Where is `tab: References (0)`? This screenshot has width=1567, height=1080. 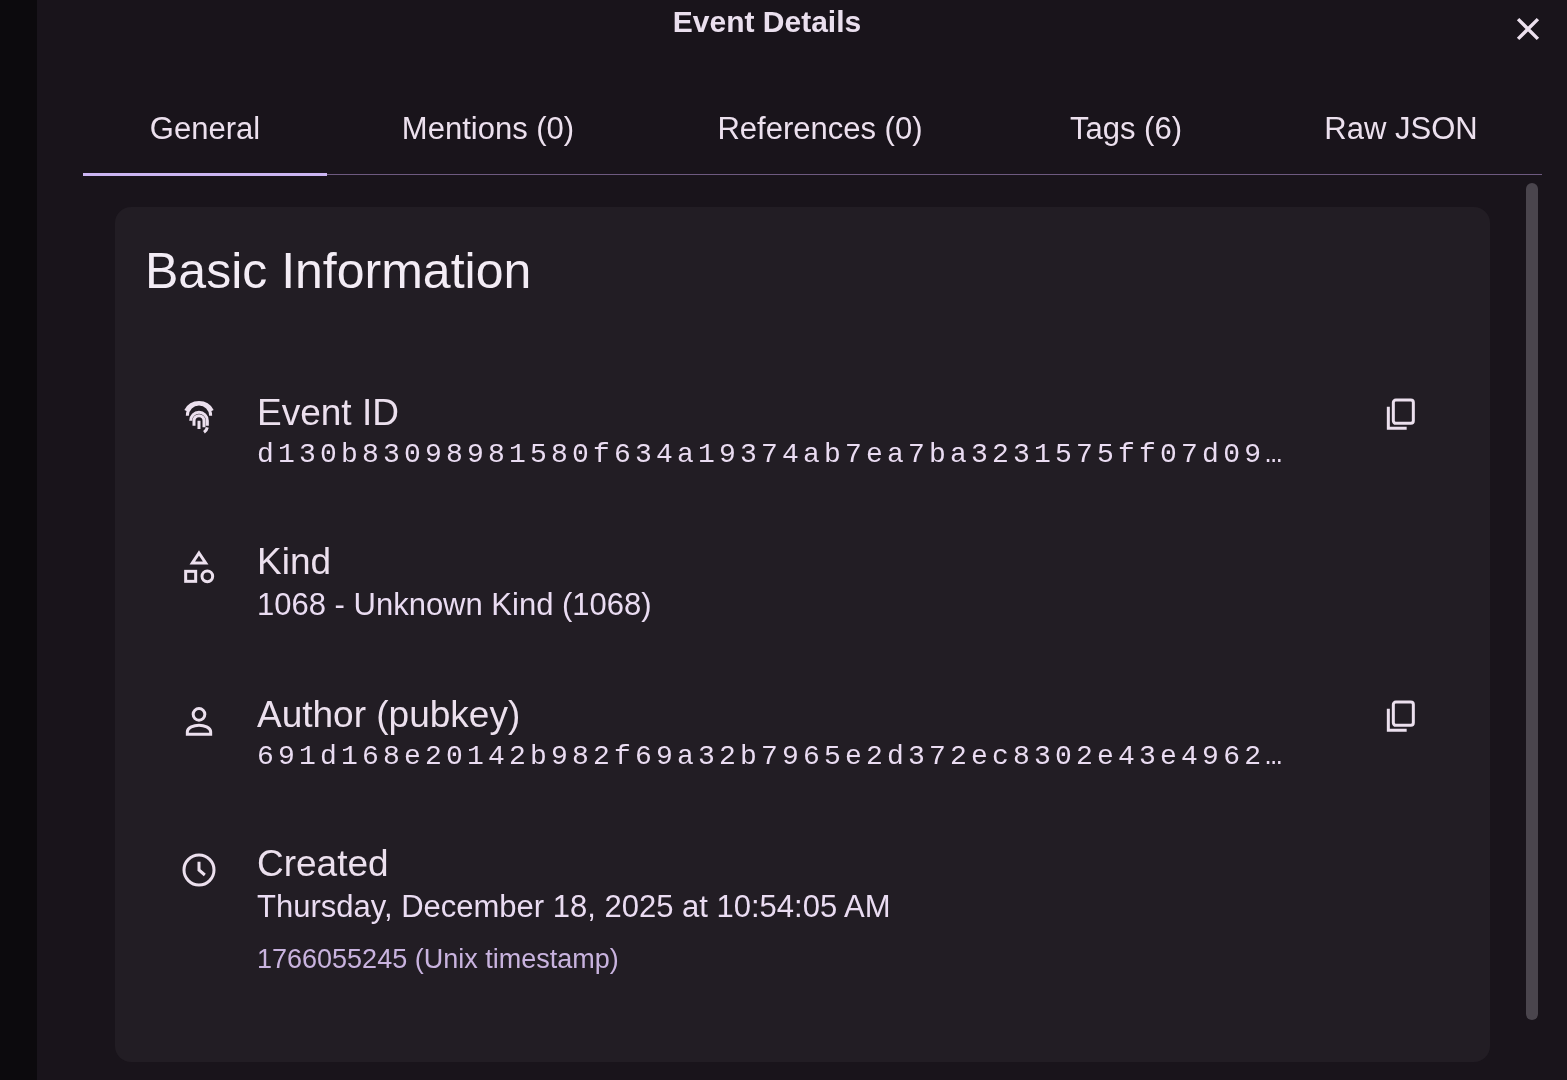 tab: References (0) is located at coordinates (820, 135).